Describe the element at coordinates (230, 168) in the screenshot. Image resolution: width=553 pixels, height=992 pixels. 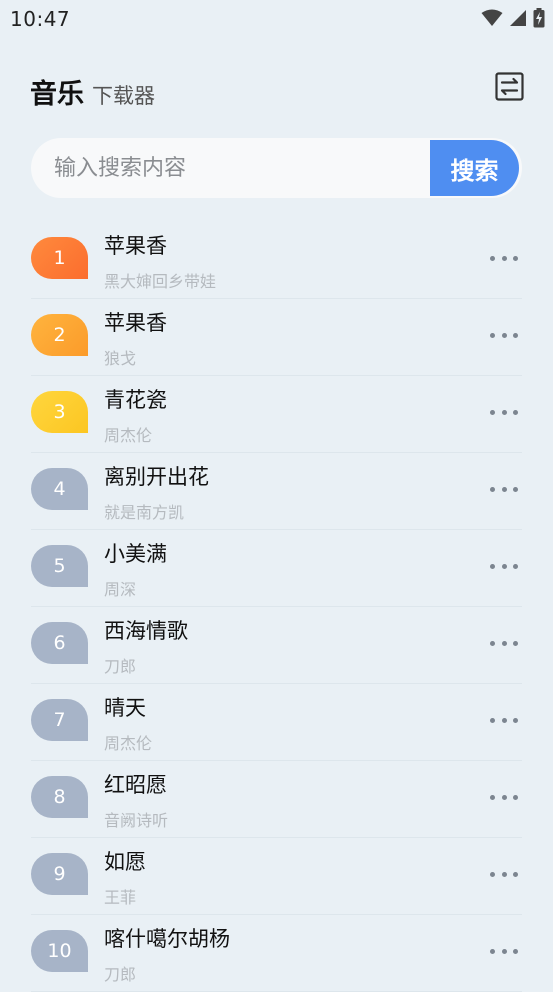
I see `search-input` at that location.